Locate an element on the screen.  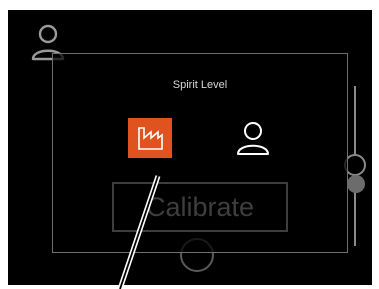
factory-icon is located at coordinates (150, 138).